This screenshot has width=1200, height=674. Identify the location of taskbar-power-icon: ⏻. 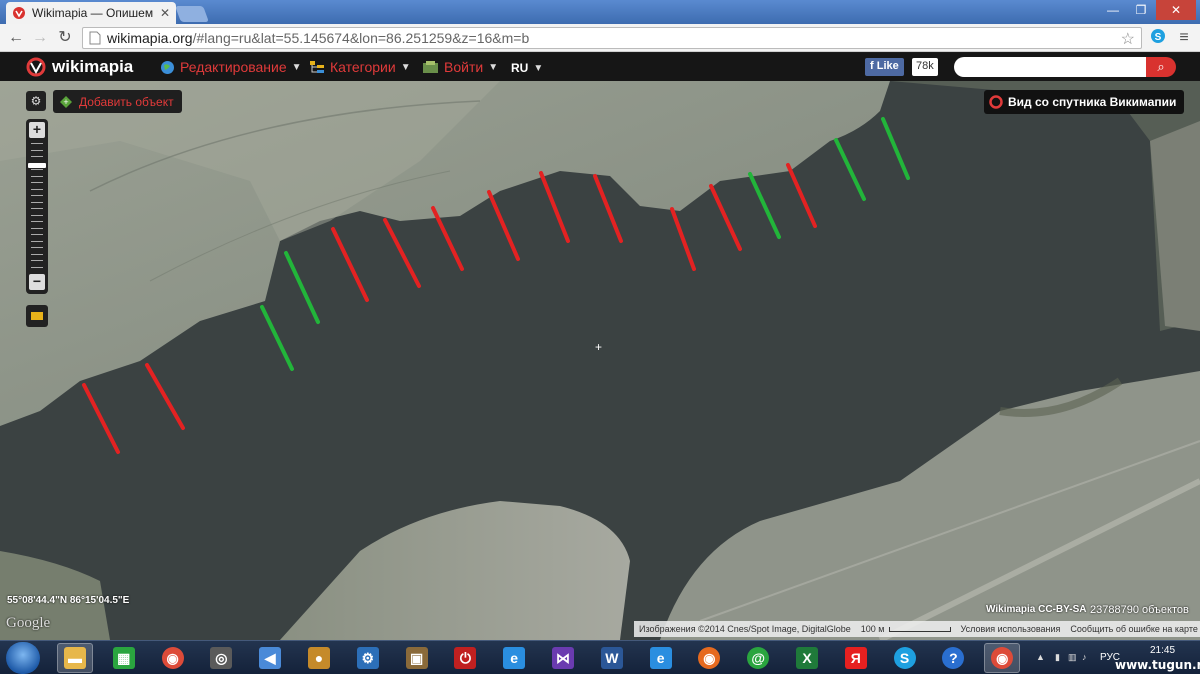
(465, 658).